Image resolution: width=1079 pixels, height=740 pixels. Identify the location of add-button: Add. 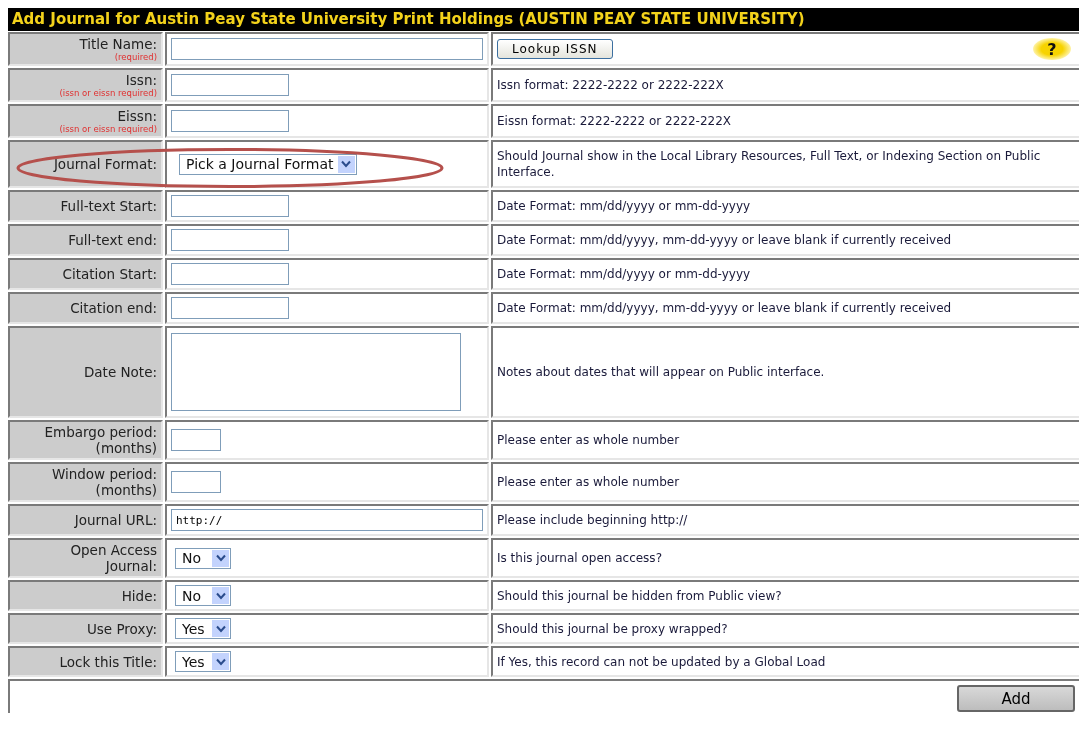
(1016, 698).